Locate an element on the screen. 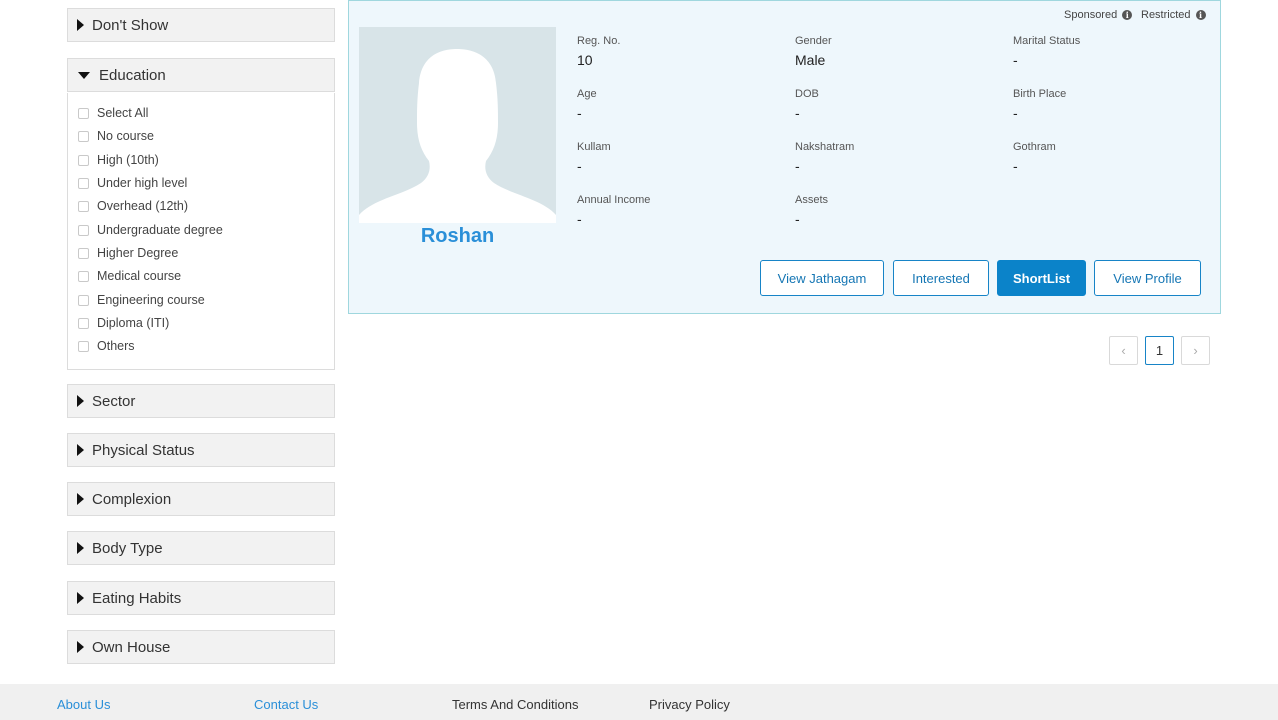 The height and width of the screenshot is (720, 1278). filter-complexion: Complexion is located at coordinates (201, 499).